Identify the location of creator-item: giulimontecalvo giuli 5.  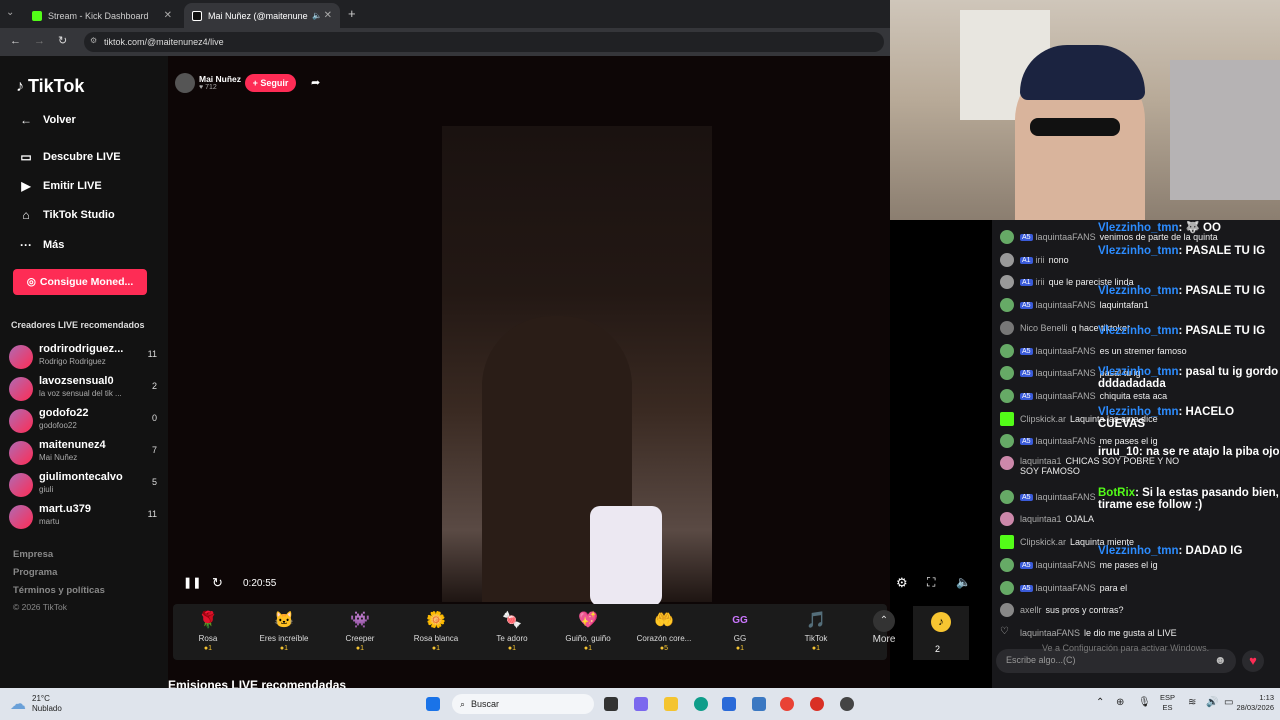
(85, 484).